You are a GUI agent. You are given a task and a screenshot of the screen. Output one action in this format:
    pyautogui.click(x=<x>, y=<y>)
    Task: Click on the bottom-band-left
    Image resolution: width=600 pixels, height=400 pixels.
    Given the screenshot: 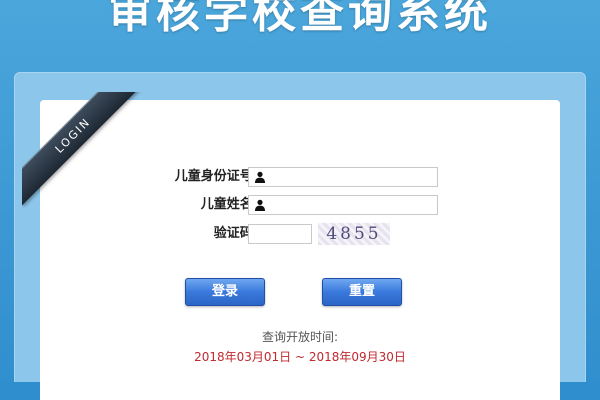 What is the action you would take?
    pyautogui.click(x=20, y=391)
    